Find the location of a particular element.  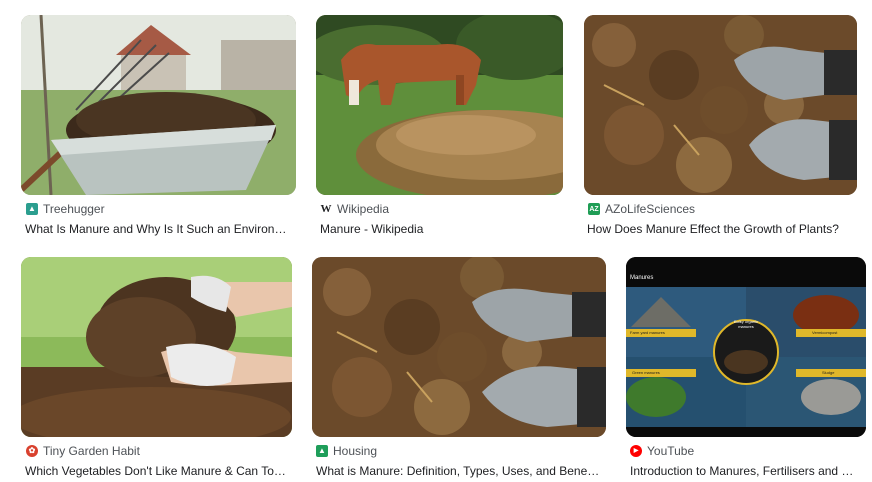

thumb-label: Sludge is located at coordinates (828, 372).